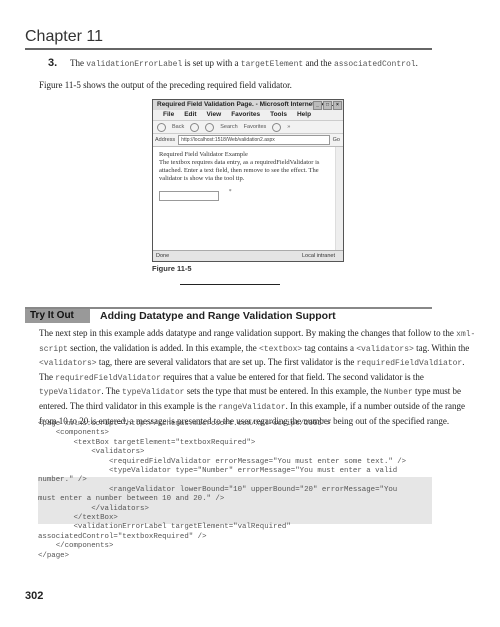 This screenshot has height=627, width=500. Describe the element at coordinates (214, 114) in the screenshot. I see `menu-view: View` at that location.